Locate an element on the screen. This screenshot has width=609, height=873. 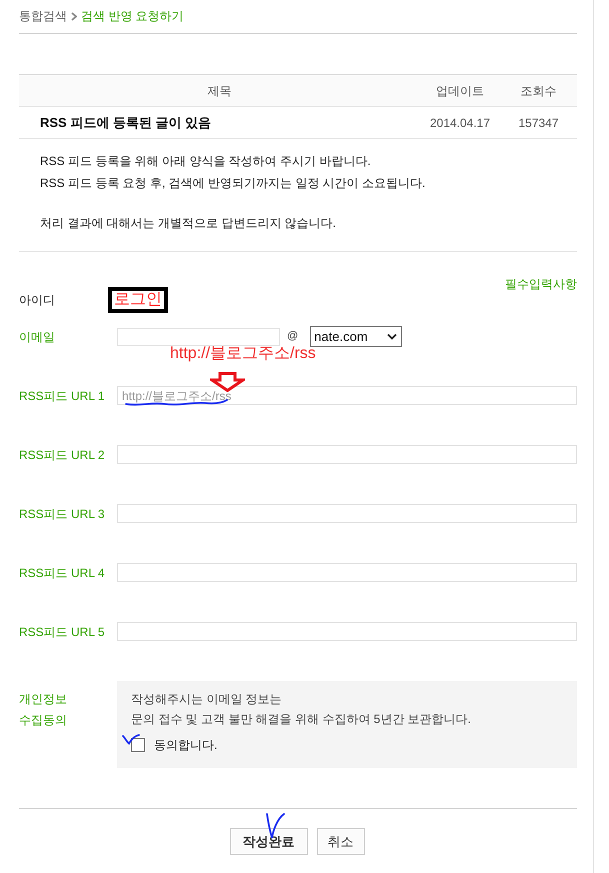
login-link: 로그인 is located at coordinates (138, 300).